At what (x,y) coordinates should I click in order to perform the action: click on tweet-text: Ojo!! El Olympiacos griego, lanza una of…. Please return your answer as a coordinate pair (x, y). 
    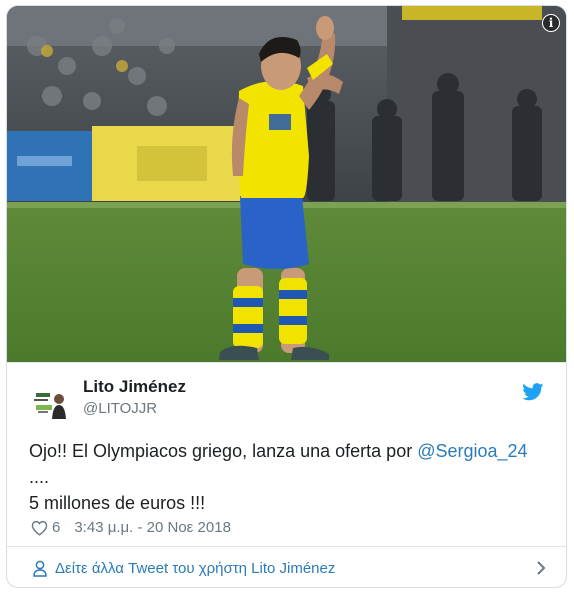
    Looking at the image, I should click on (289, 477).